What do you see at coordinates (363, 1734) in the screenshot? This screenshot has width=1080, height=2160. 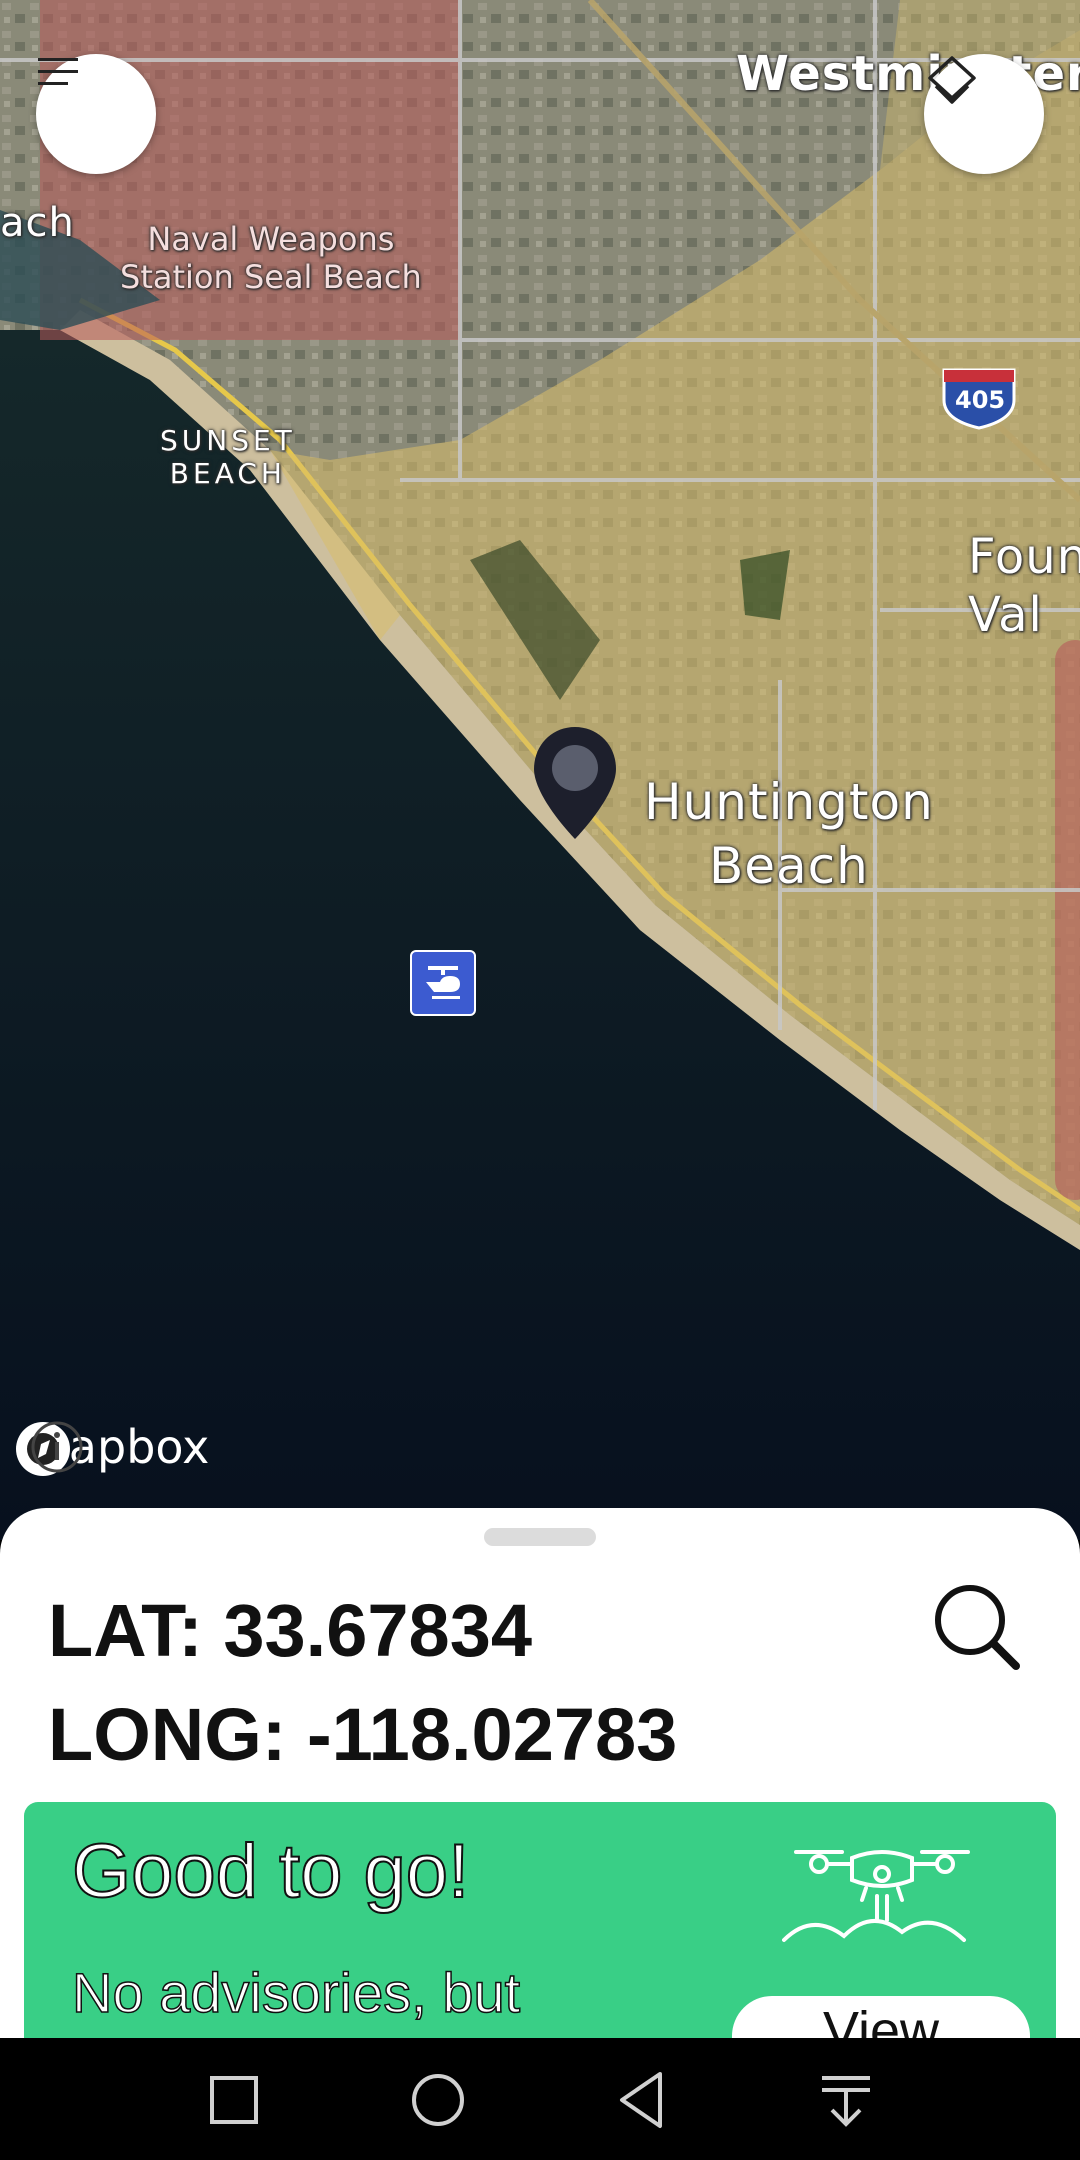 I see `longitude-readout: LONG: -118.02783` at bounding box center [363, 1734].